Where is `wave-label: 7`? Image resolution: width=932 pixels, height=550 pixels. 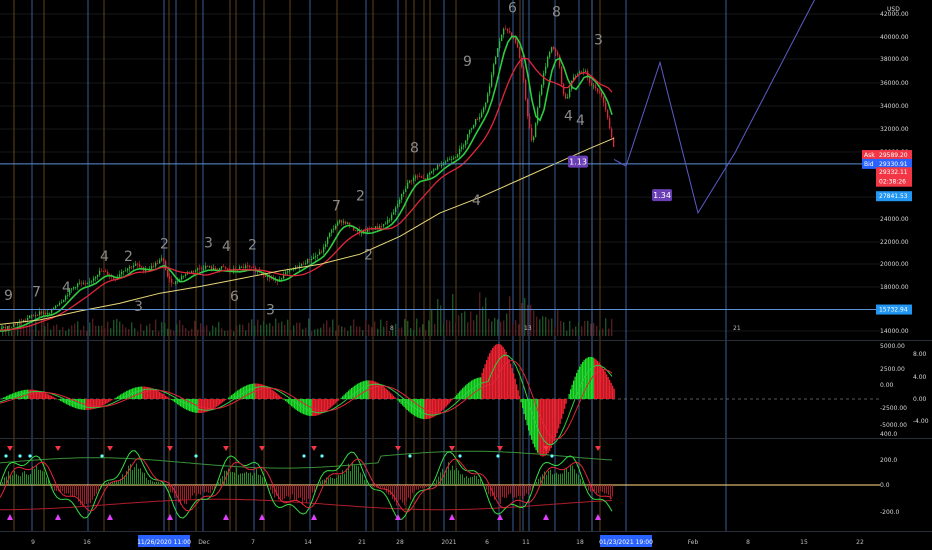 wave-label: 7 is located at coordinates (336, 207).